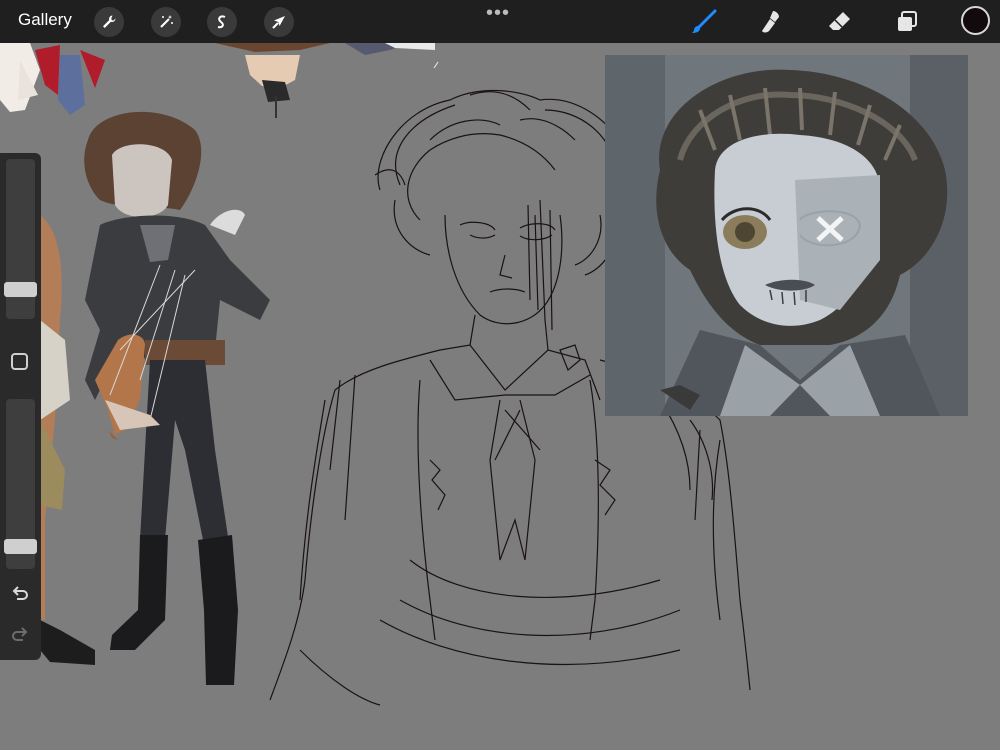 Image resolution: width=1000 pixels, height=750 pixels. I want to click on layers-button, so click(907, 22).